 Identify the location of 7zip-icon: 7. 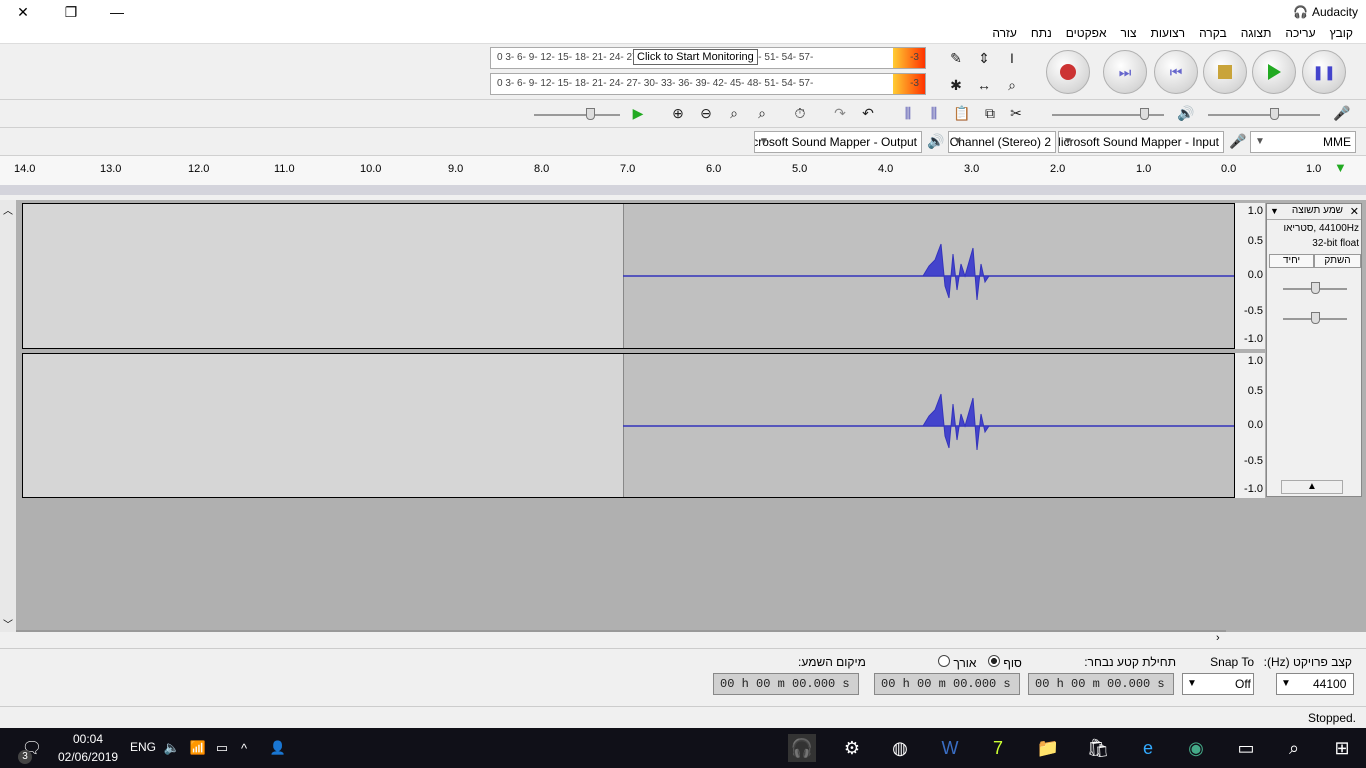
(998, 748).